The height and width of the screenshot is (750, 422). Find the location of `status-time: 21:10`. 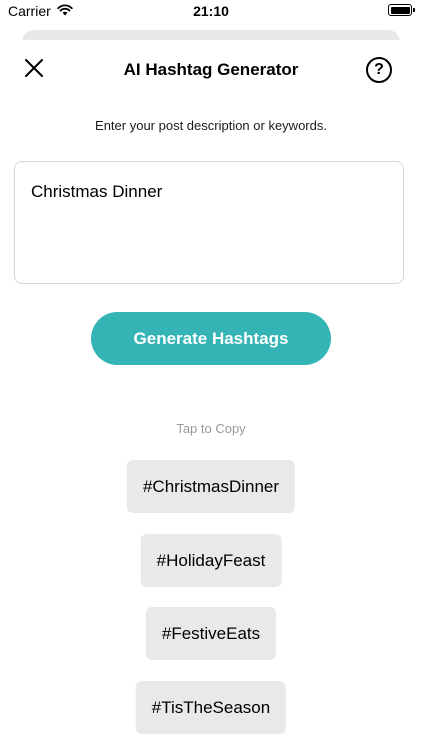

status-time: 21:10 is located at coordinates (211, 11).